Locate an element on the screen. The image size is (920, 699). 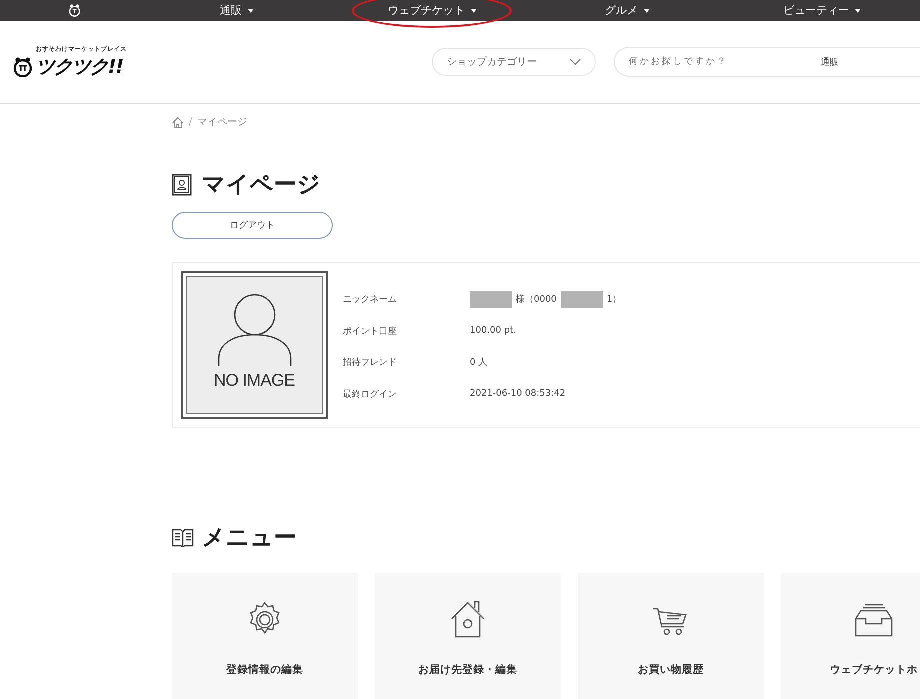
field-value: 0 人 is located at coordinates (479, 363).